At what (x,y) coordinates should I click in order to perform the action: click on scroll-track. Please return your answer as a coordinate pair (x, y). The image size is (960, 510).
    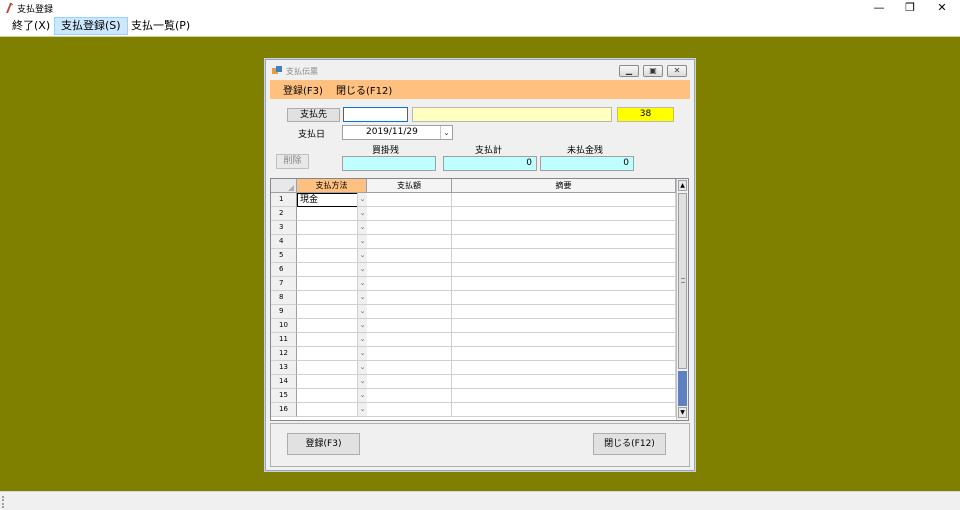
    Looking at the image, I should click on (682, 388).